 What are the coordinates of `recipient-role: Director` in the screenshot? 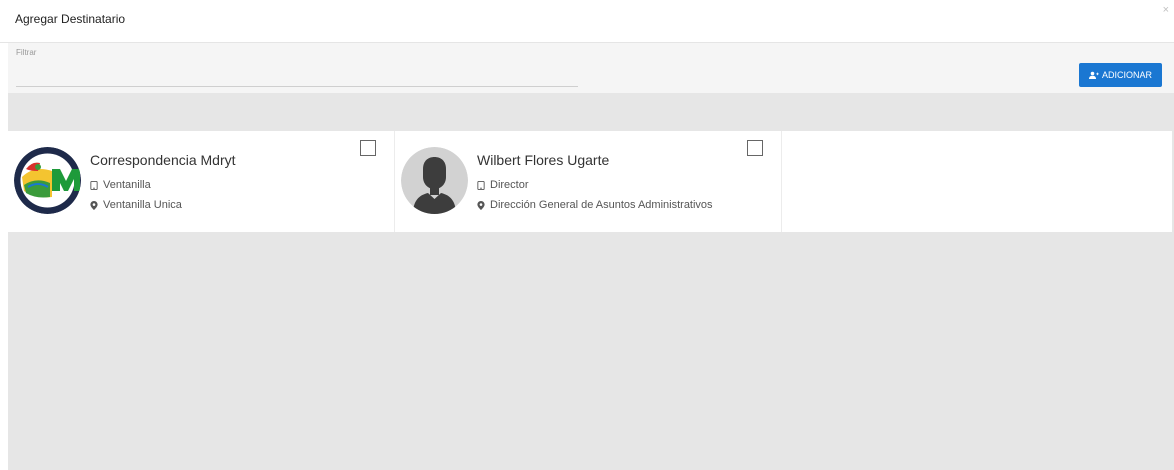 It's located at (503, 185).